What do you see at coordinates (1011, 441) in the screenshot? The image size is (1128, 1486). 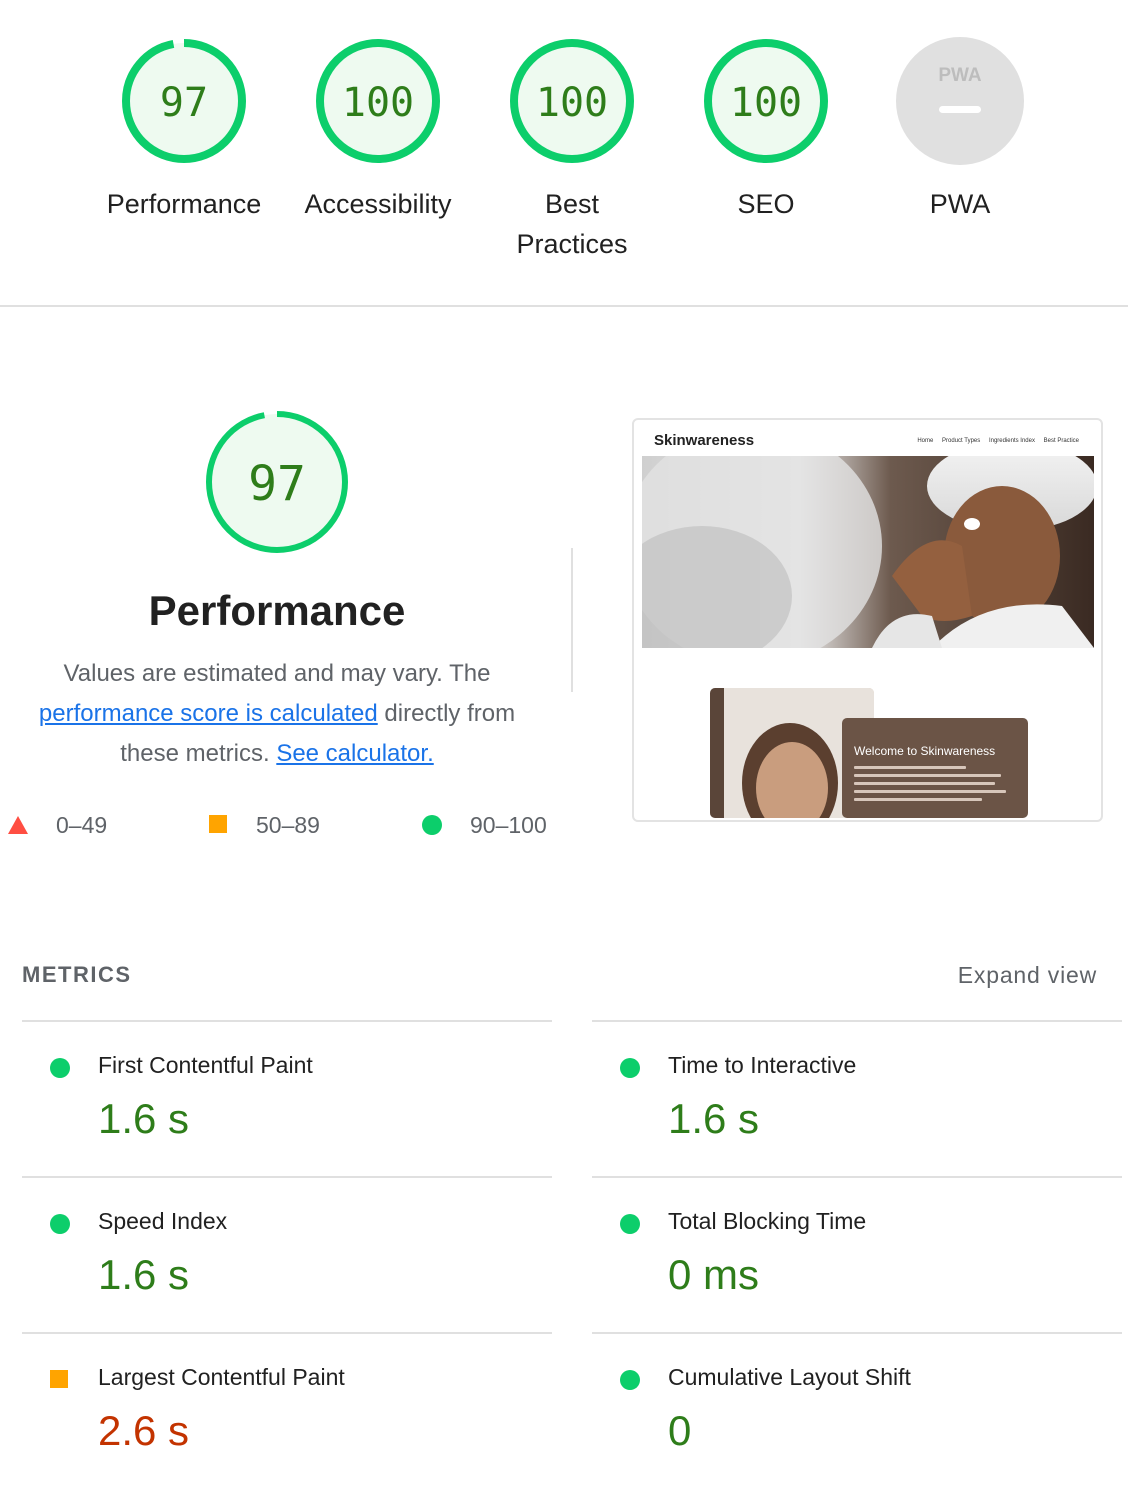 I see `screenshot-nav-item: Ingredients Index` at bounding box center [1011, 441].